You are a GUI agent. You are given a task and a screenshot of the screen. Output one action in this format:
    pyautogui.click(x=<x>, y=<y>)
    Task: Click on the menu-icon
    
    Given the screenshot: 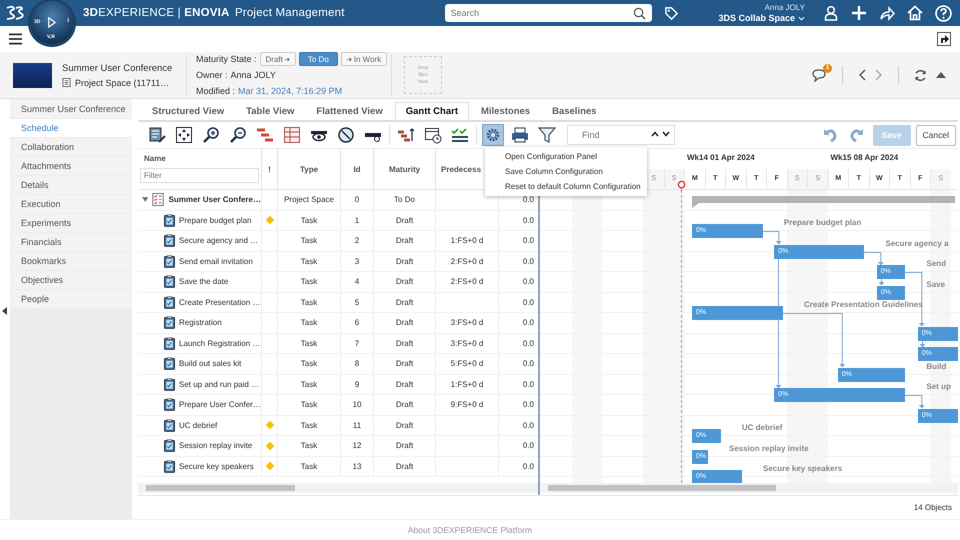 What is the action you would take?
    pyautogui.click(x=15, y=39)
    